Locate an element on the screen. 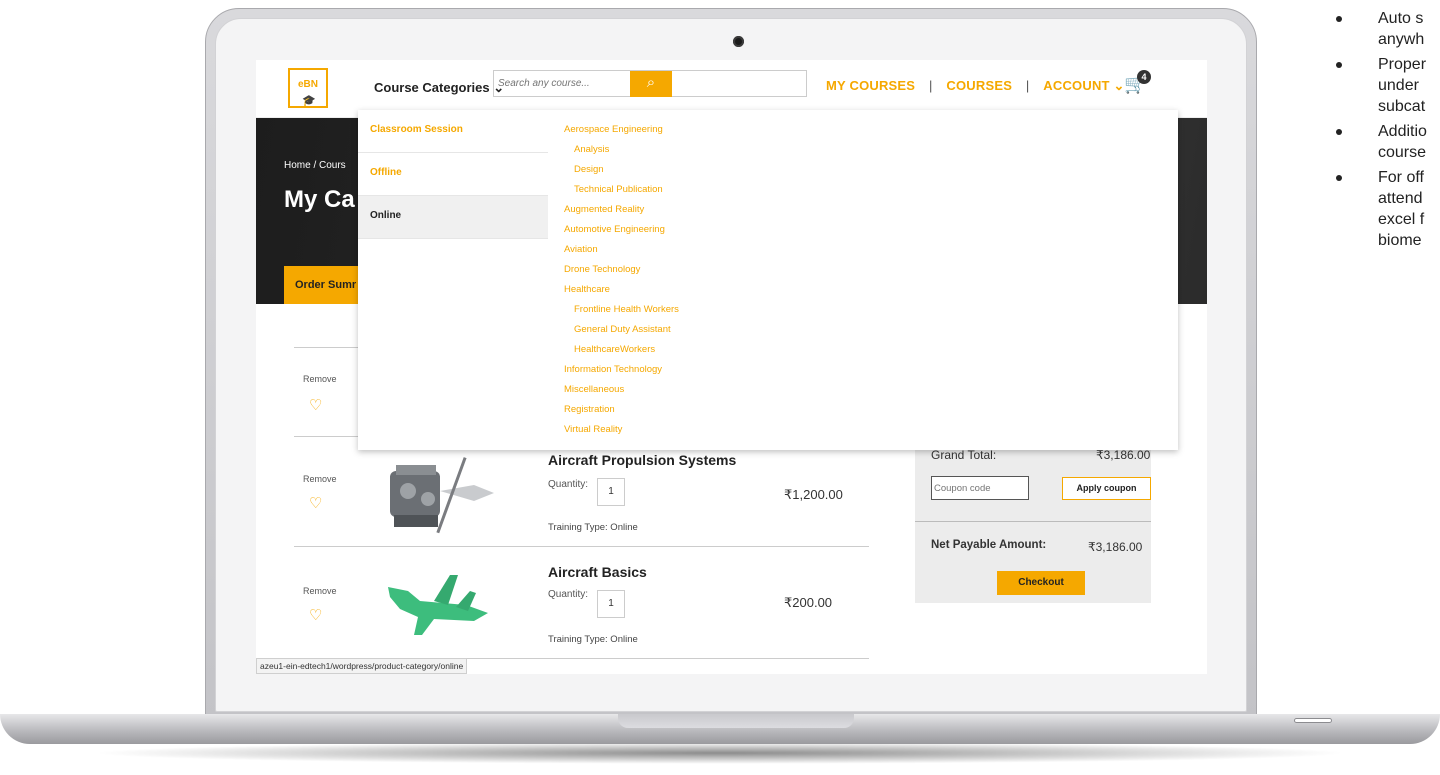 Image resolution: width=1440 pixels, height=775 pixels. checkout-button: Checkout is located at coordinates (1041, 583).